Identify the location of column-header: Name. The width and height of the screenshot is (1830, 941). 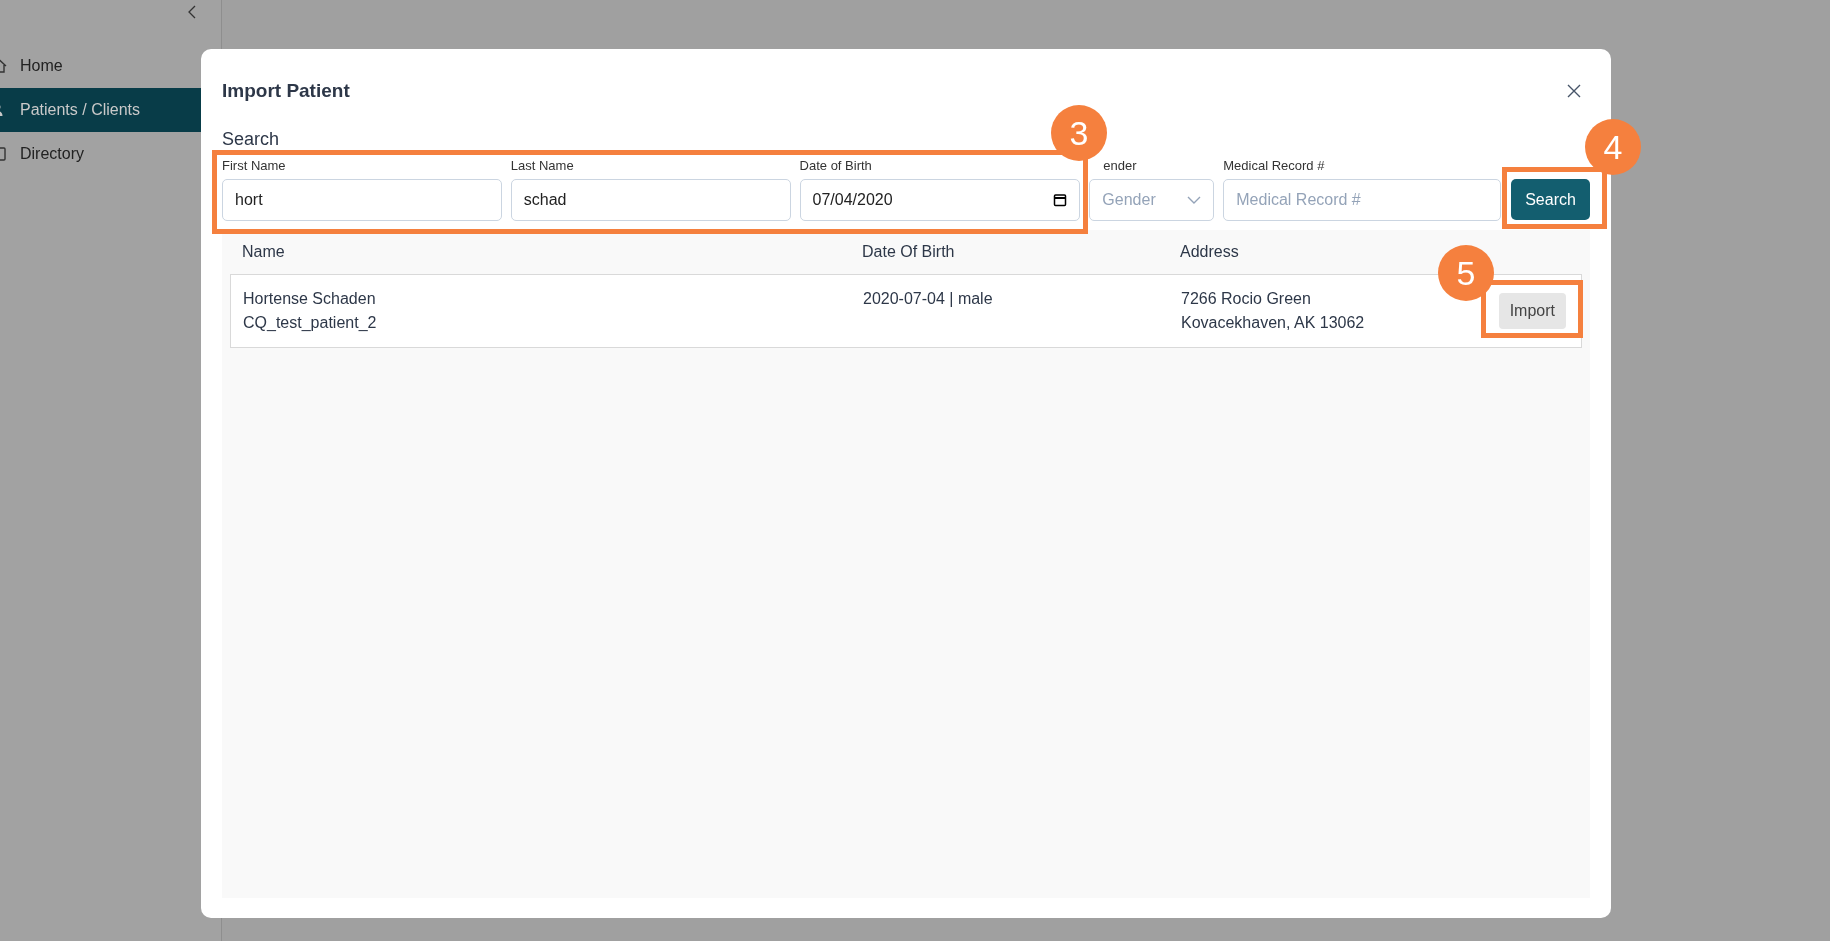
(263, 251).